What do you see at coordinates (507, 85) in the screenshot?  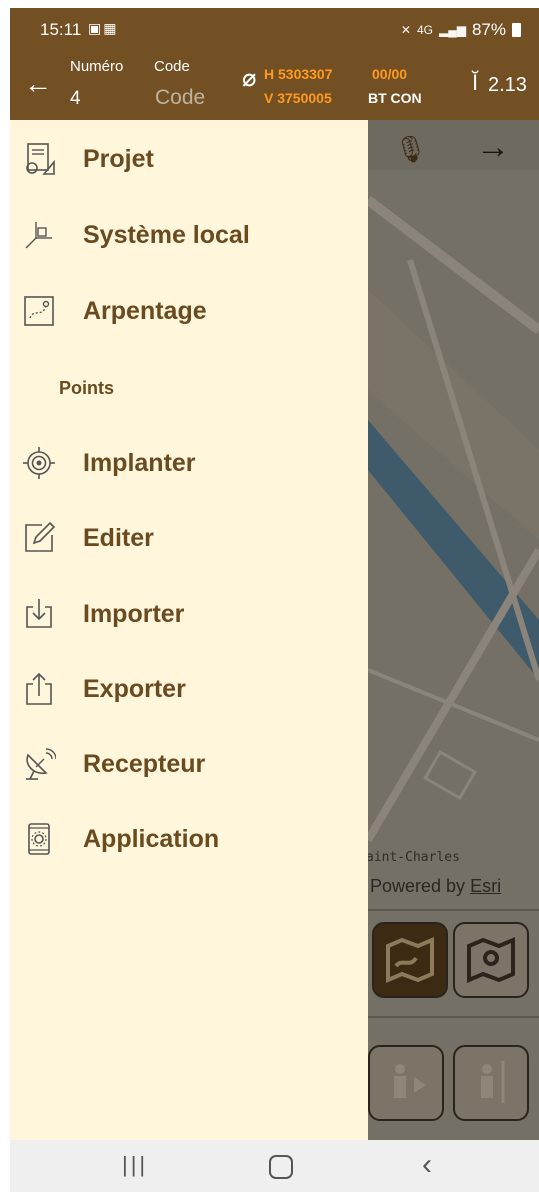 I see `rod-height: 2.13` at bounding box center [507, 85].